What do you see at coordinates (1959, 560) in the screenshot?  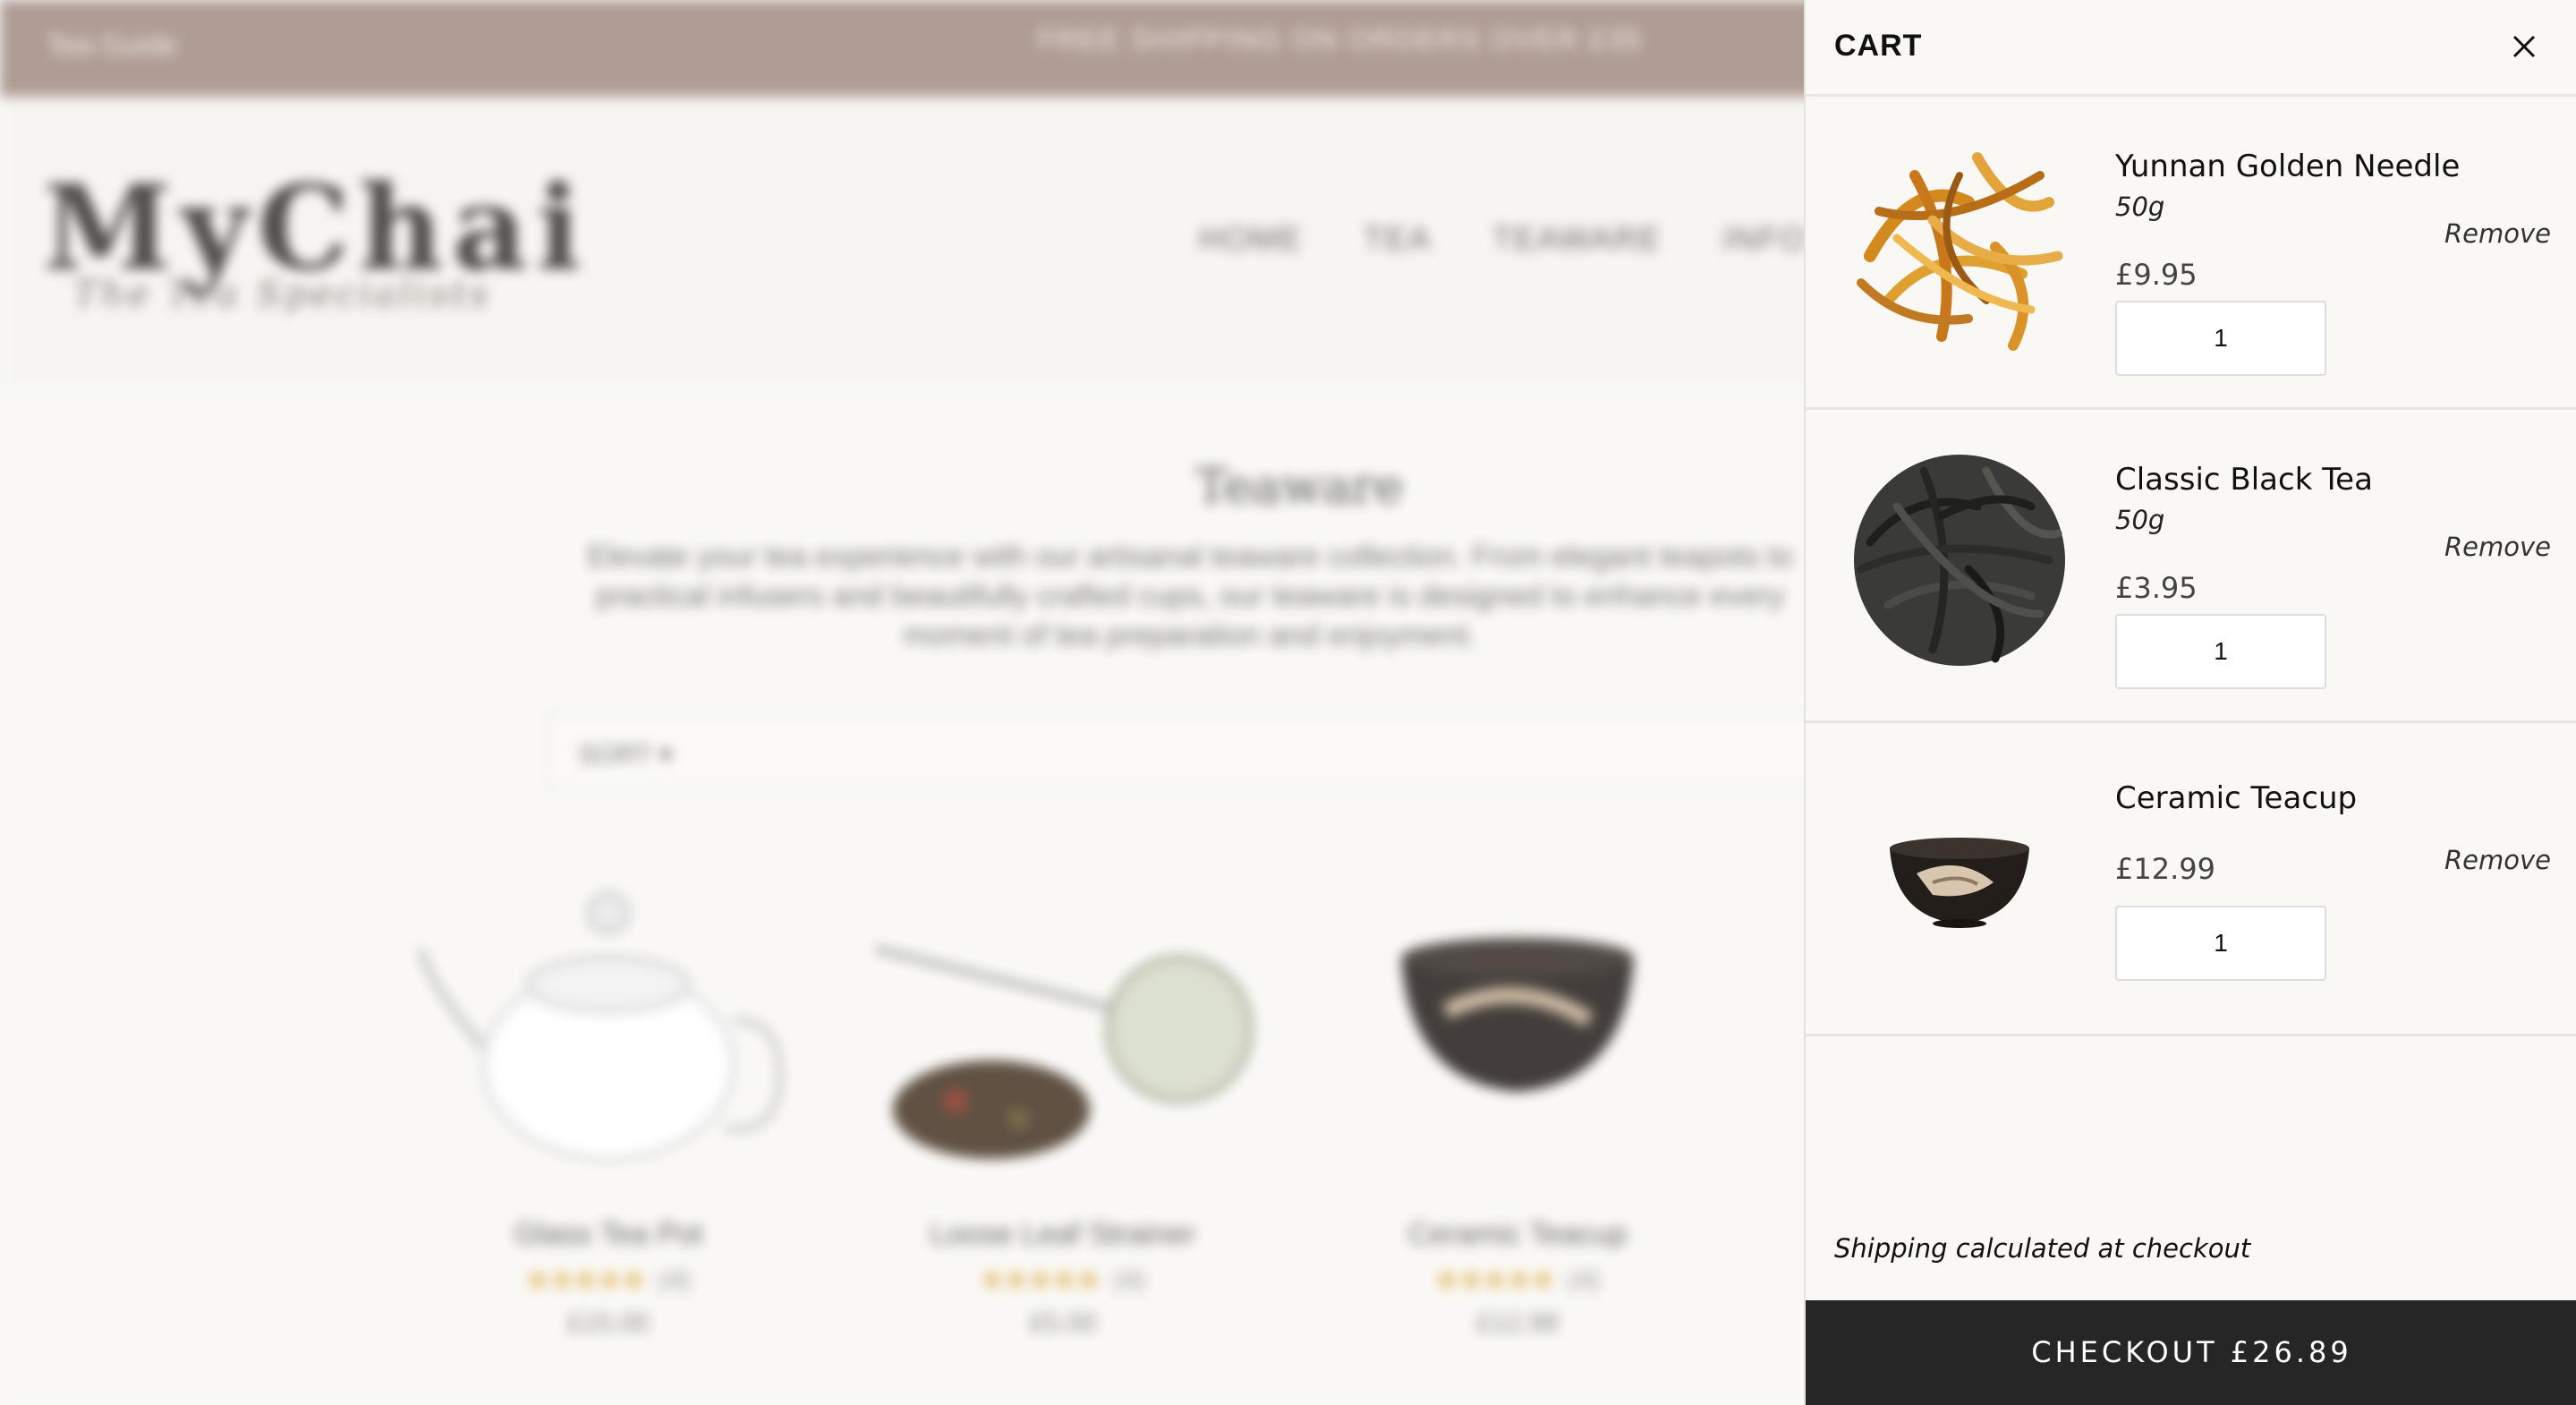 I see `black-tea-image` at bounding box center [1959, 560].